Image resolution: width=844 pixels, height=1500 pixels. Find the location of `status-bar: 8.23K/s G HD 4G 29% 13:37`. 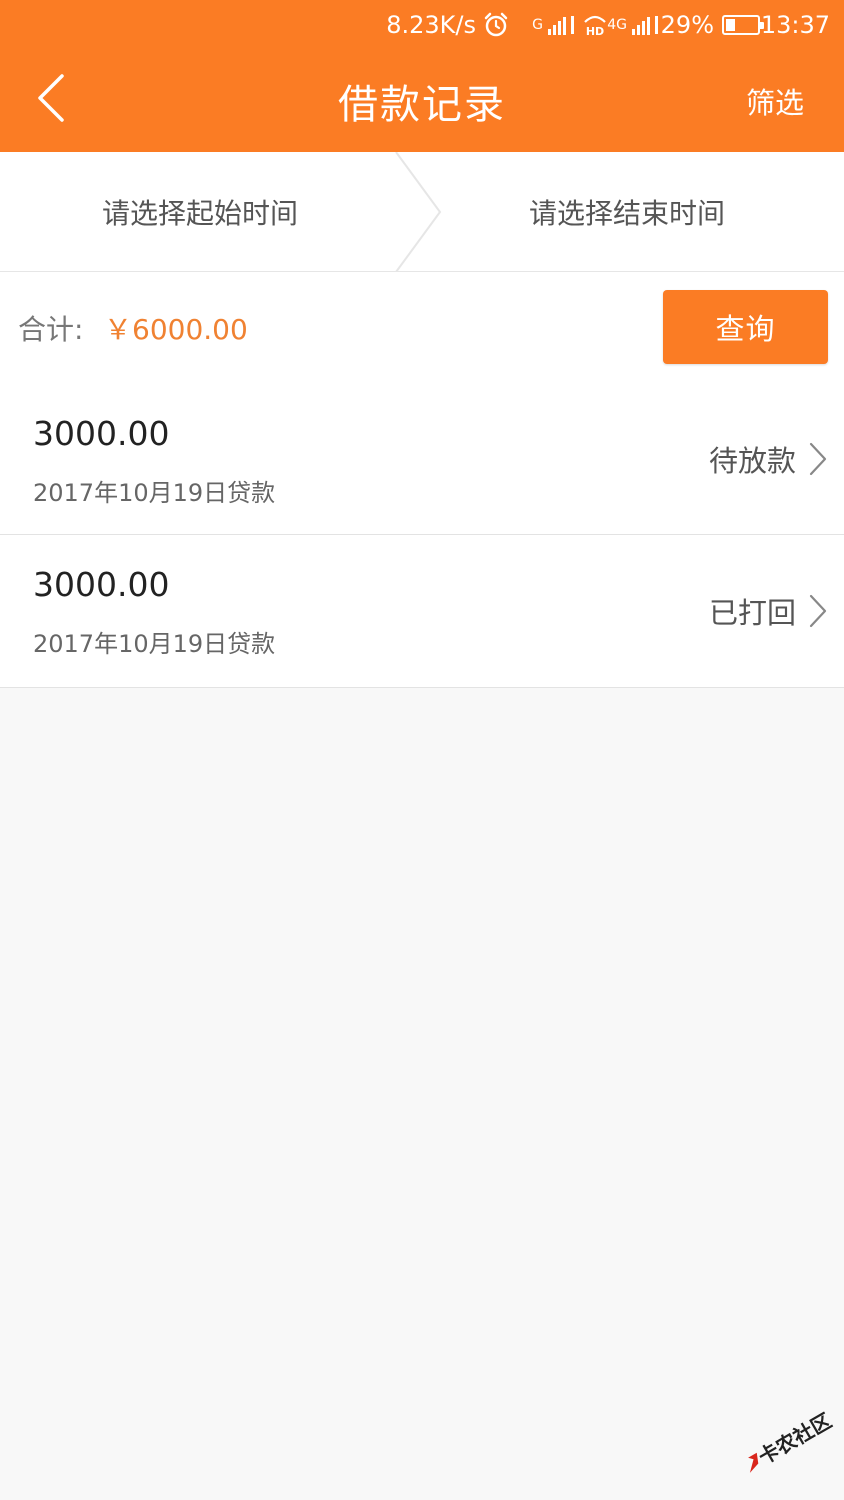

status-bar: 8.23K/s G HD 4G 29% 13:37 is located at coordinates (422, 25).